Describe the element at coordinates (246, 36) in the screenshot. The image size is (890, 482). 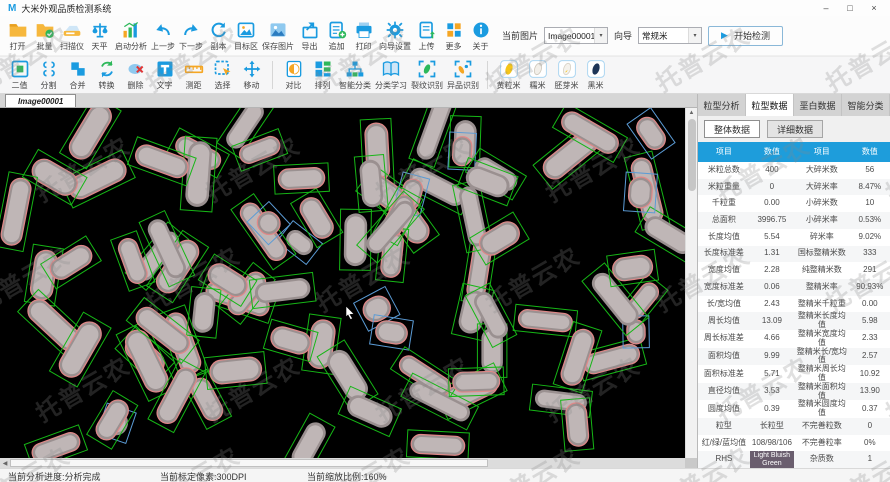
I see `toolbar-button-target-area: 目标区` at that location.